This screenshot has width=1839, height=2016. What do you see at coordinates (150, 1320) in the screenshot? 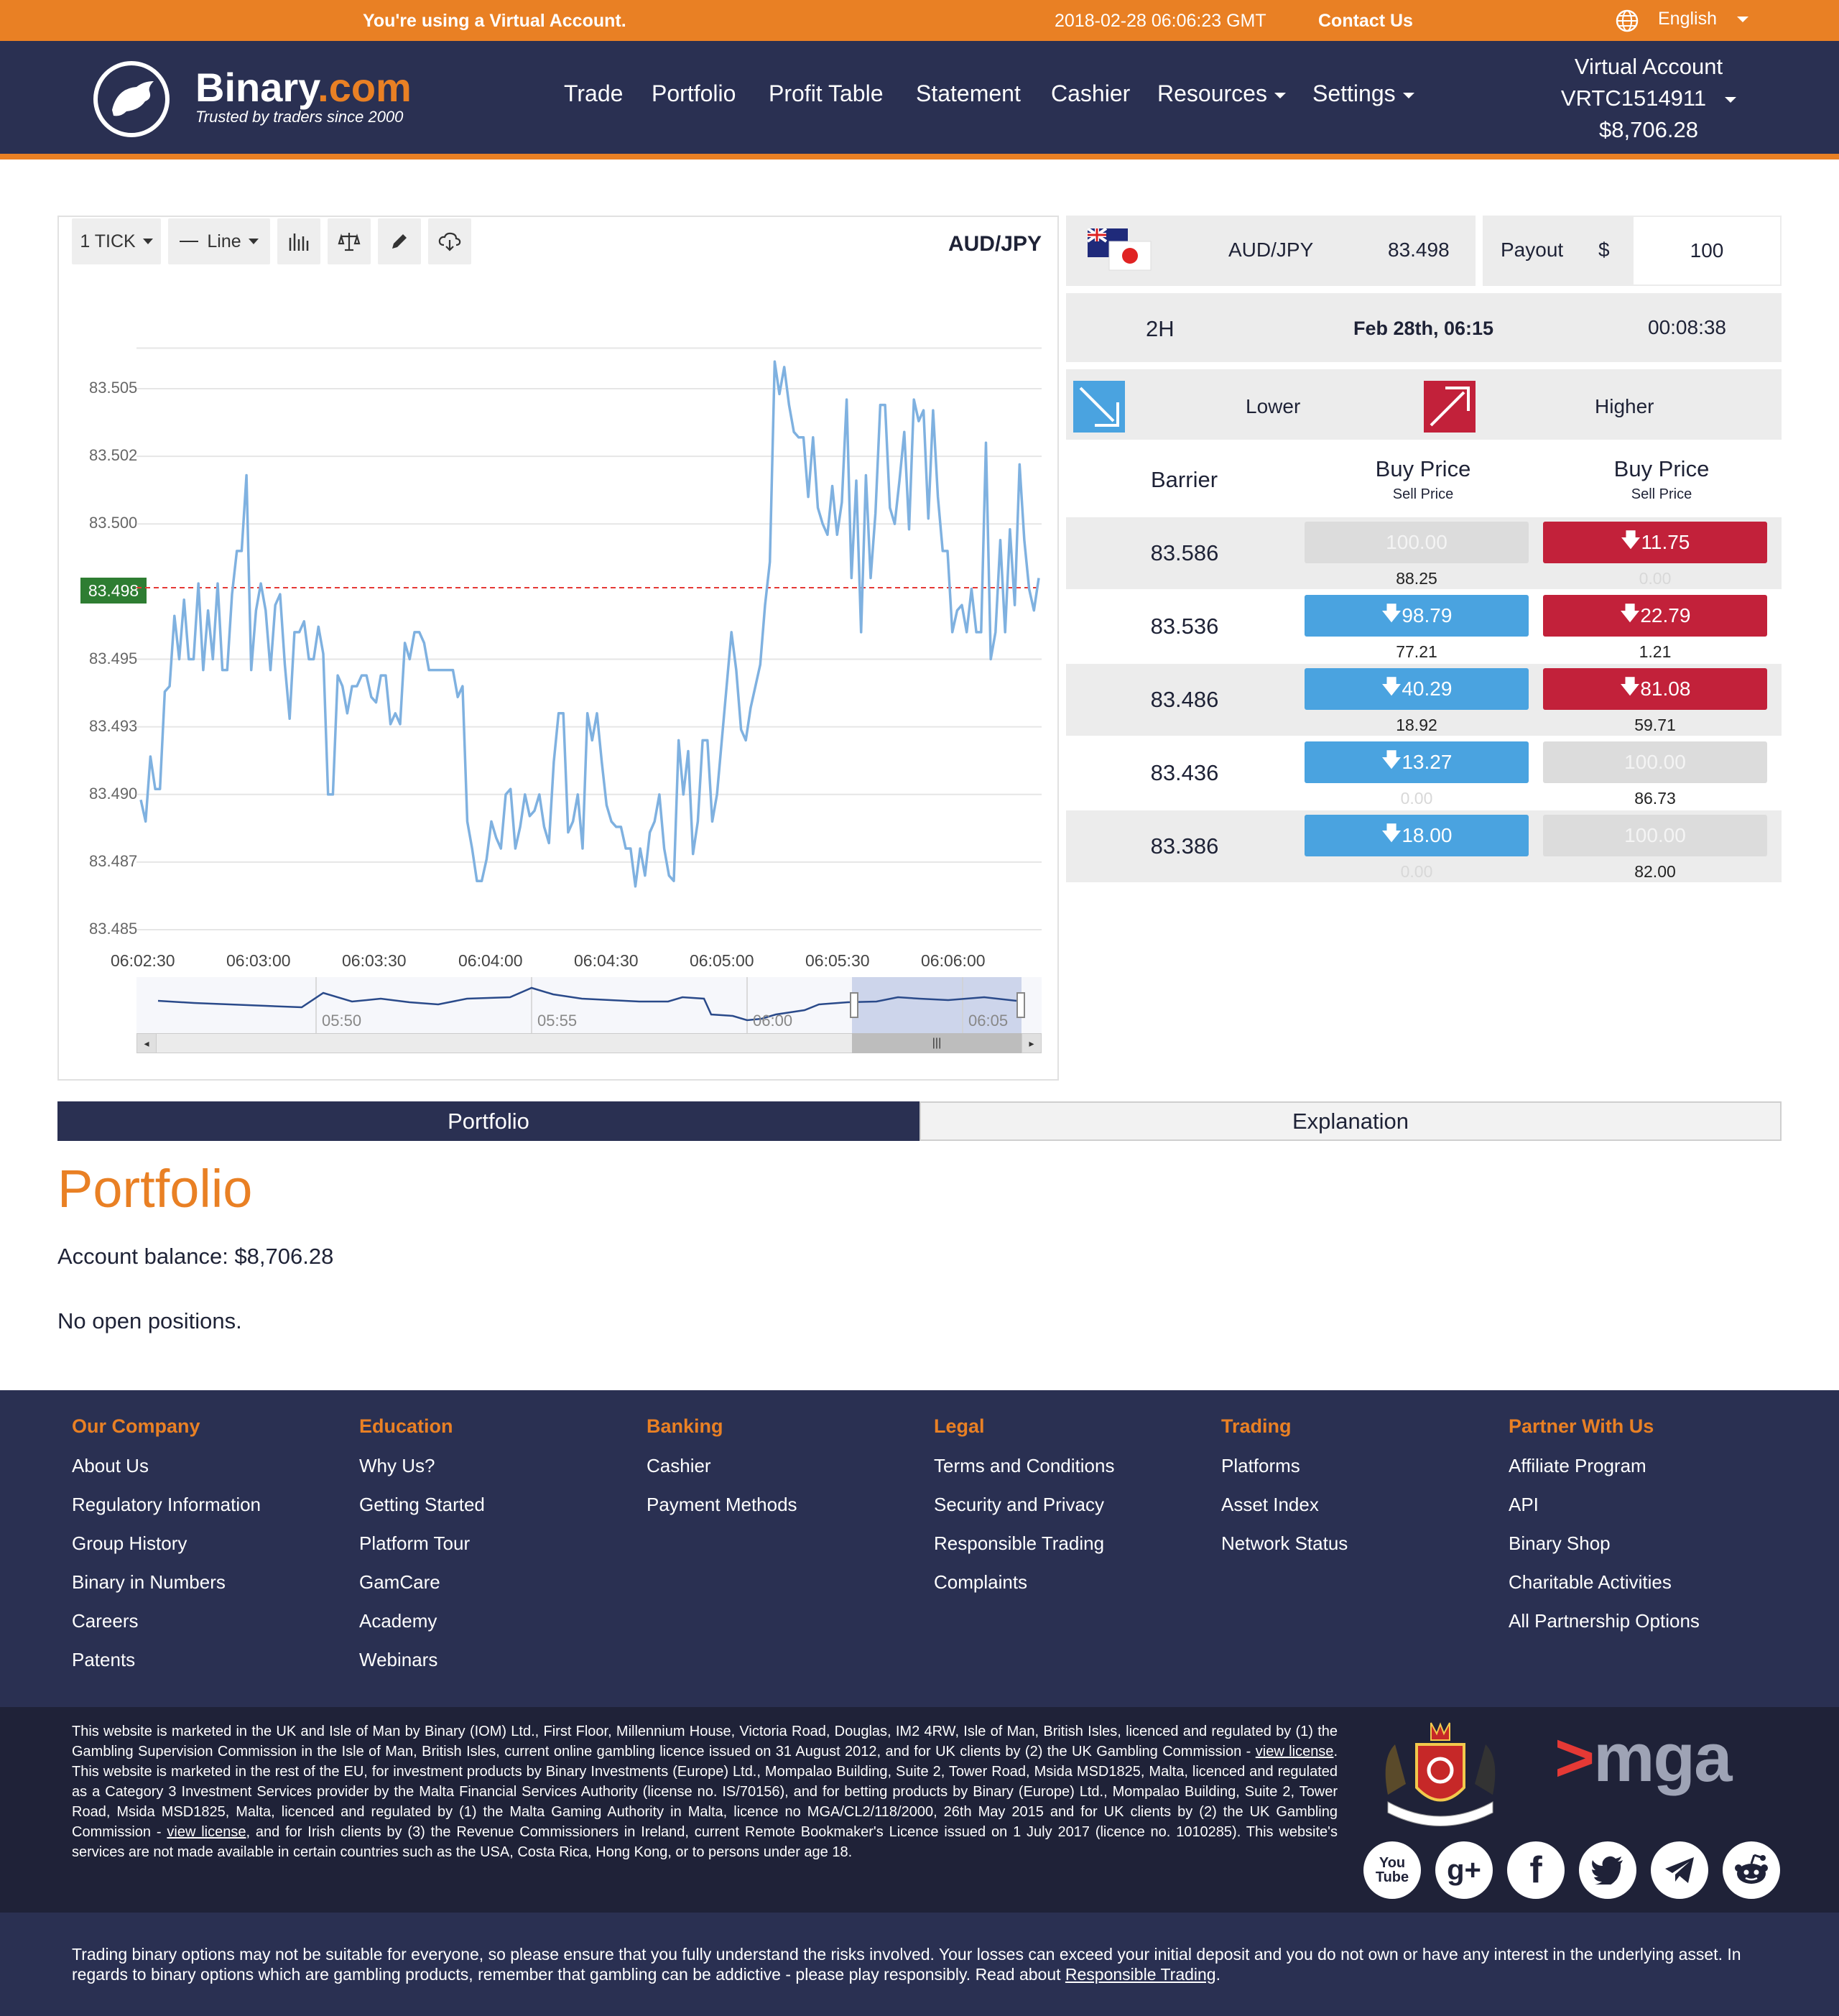
I see `portfolio-empty: No open positions.` at bounding box center [150, 1320].